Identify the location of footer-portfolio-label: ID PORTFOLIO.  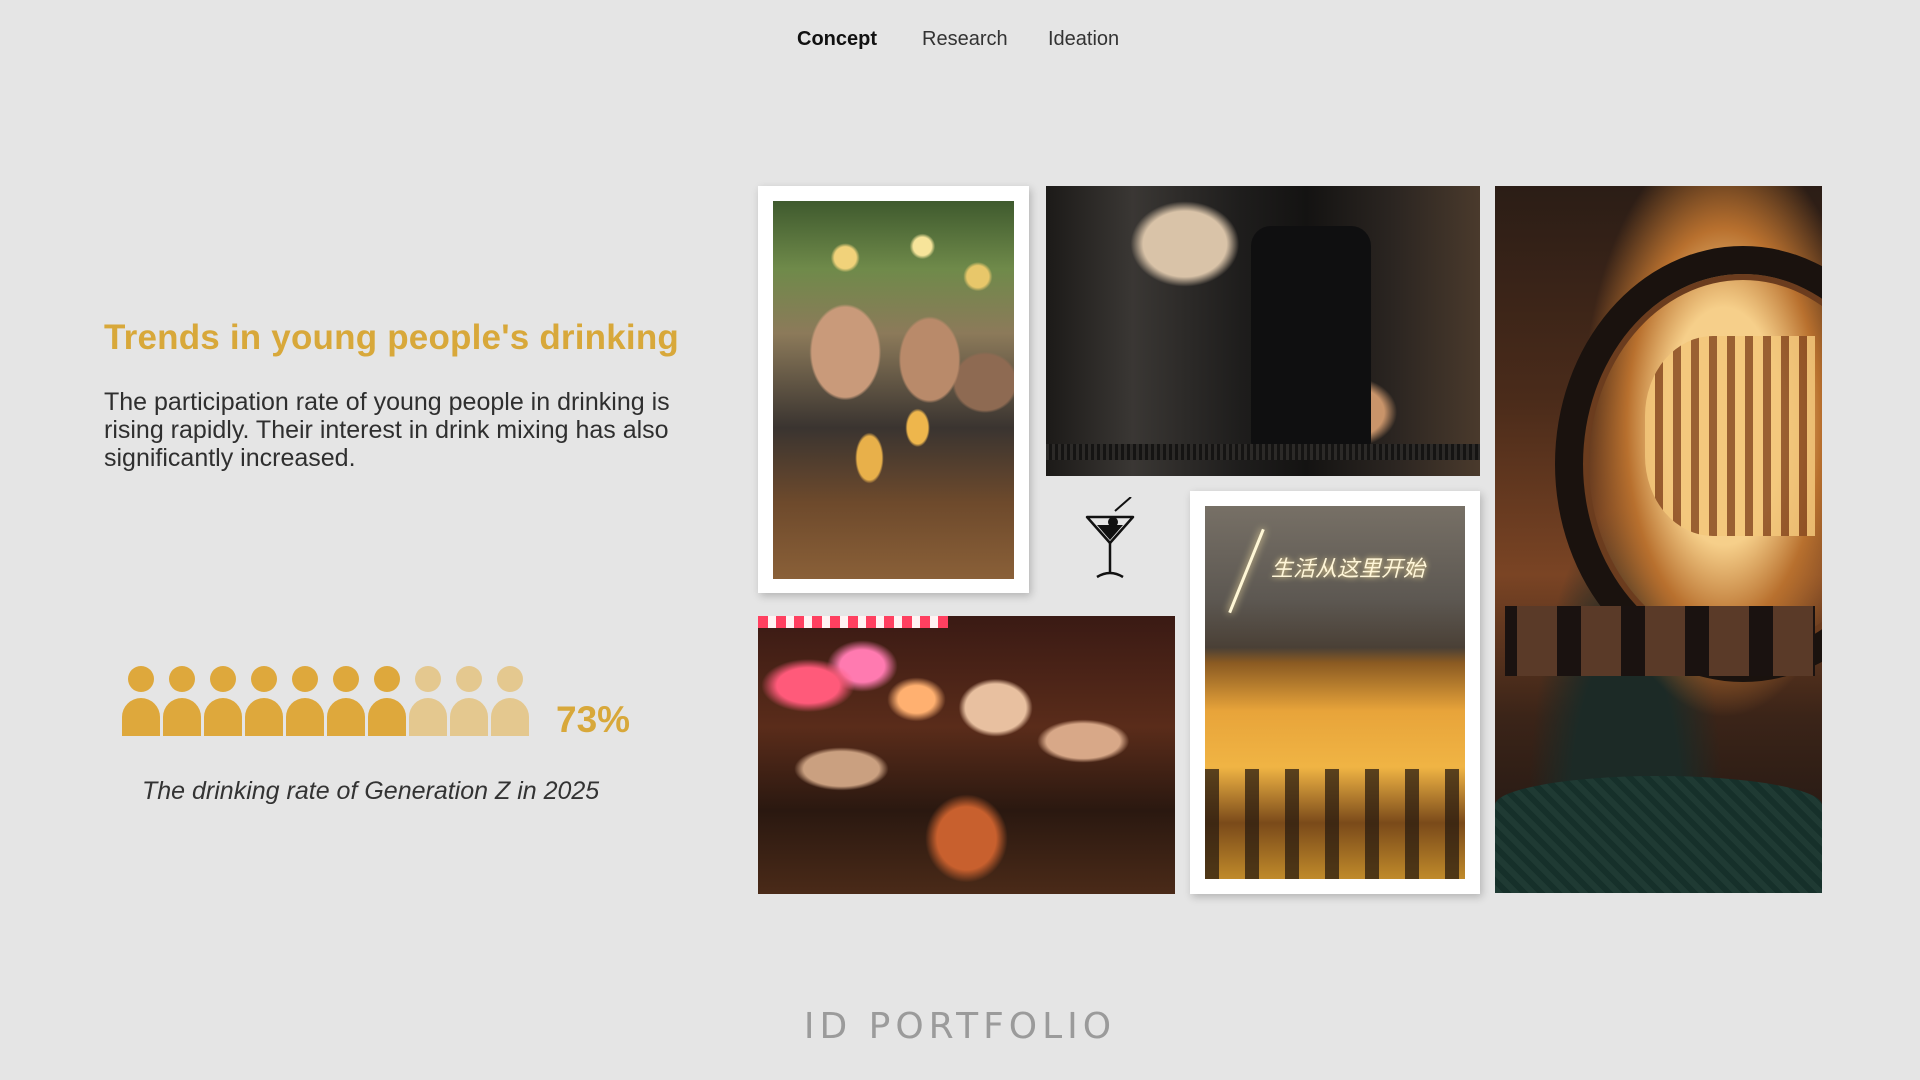
(960, 1026).